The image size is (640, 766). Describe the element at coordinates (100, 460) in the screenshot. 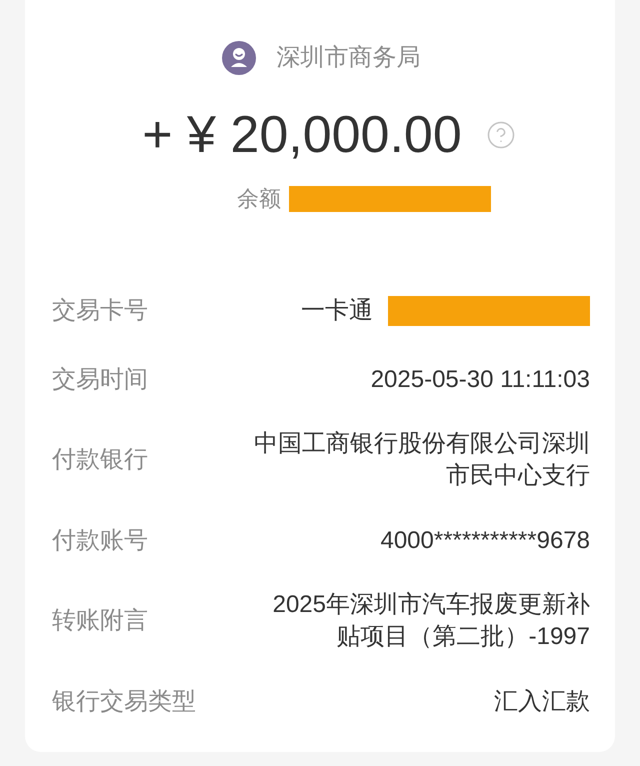

I see `field-label: 付款银行` at that location.